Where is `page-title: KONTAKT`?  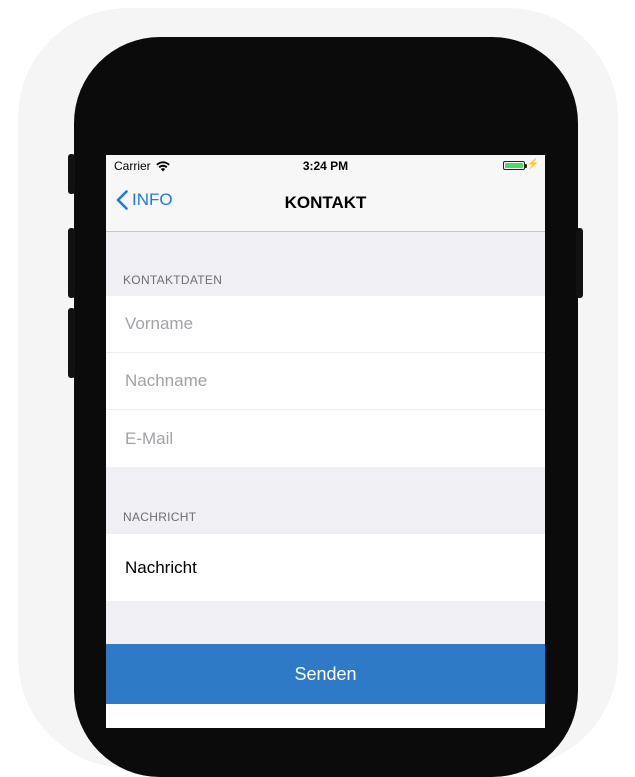
page-title: KONTAKT is located at coordinates (325, 202).